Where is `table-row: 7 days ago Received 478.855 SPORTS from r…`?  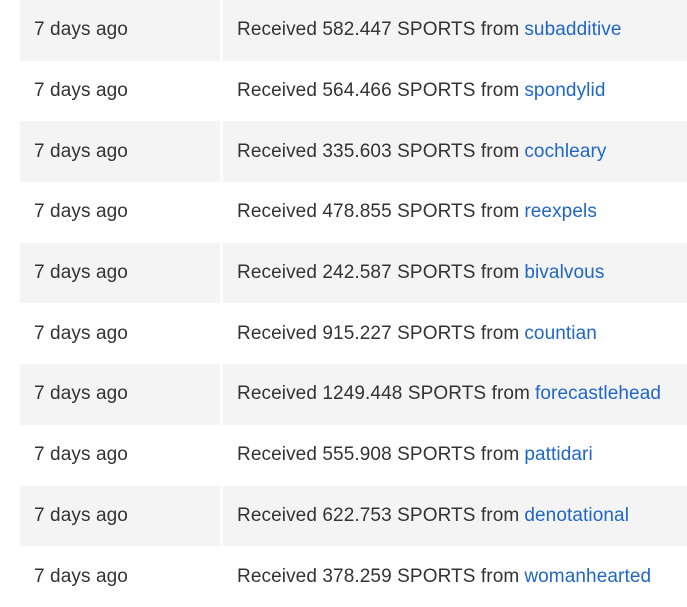 table-row: 7 days ago Received 478.855 SPORTS from r… is located at coordinates (353, 212).